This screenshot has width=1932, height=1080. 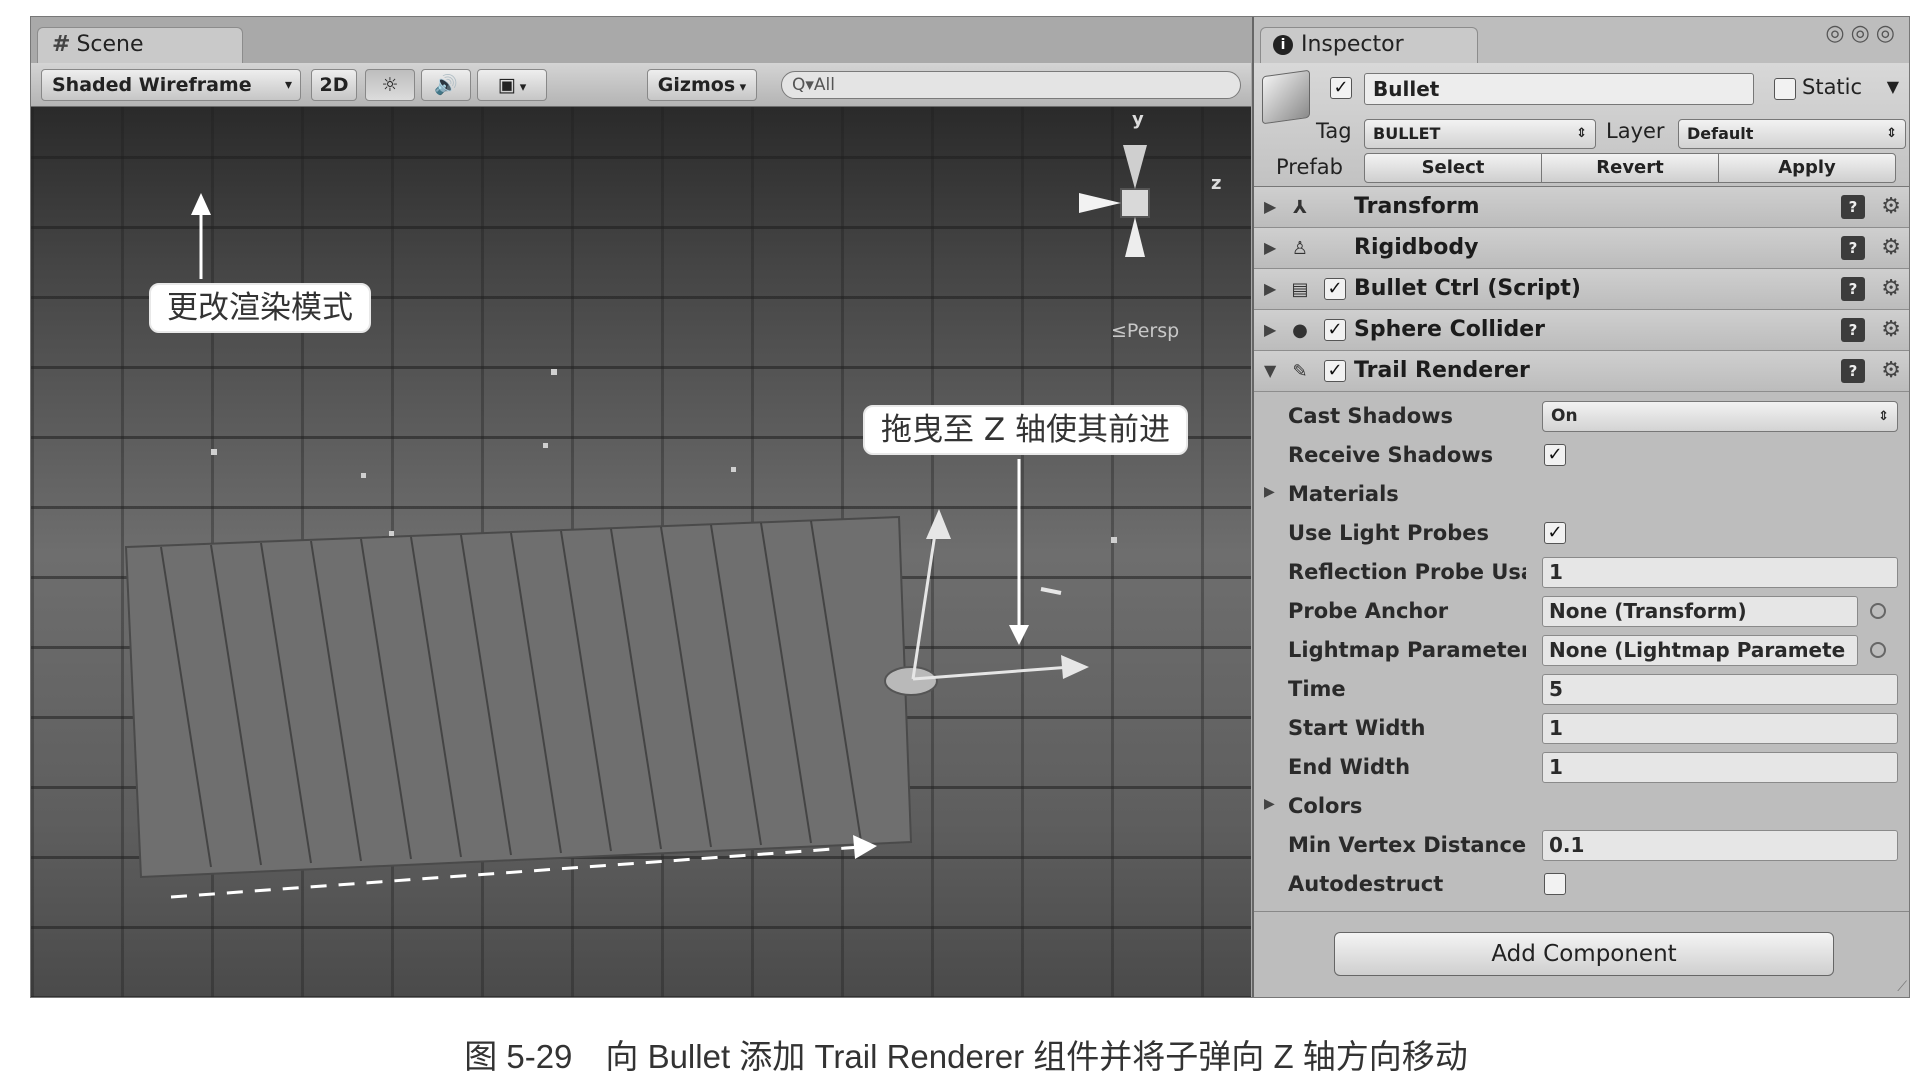 I want to click on component-name: Bullet Ctrl (Script), so click(x=1467, y=288).